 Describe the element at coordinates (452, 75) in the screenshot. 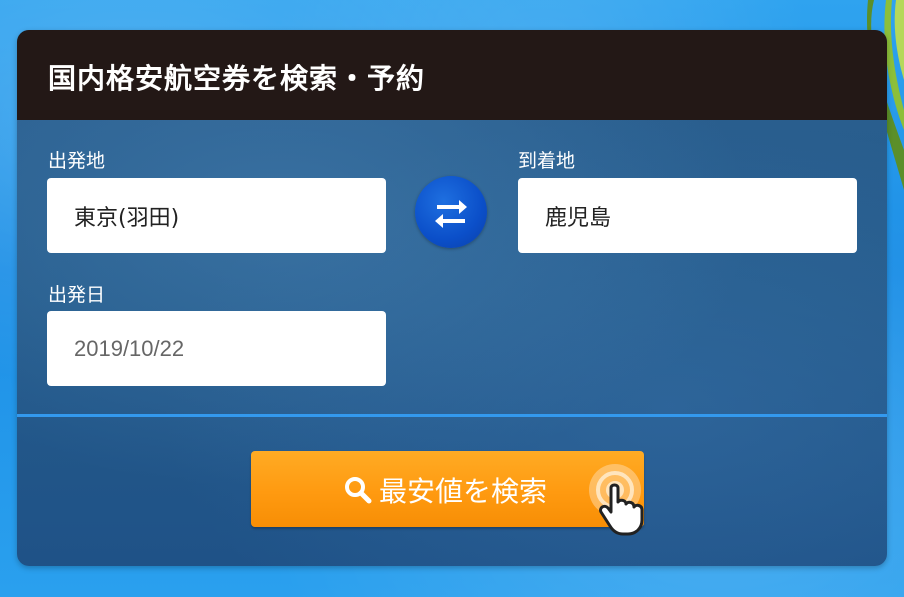

I see `panel-header: 国内格安航空券を検索・予約` at that location.